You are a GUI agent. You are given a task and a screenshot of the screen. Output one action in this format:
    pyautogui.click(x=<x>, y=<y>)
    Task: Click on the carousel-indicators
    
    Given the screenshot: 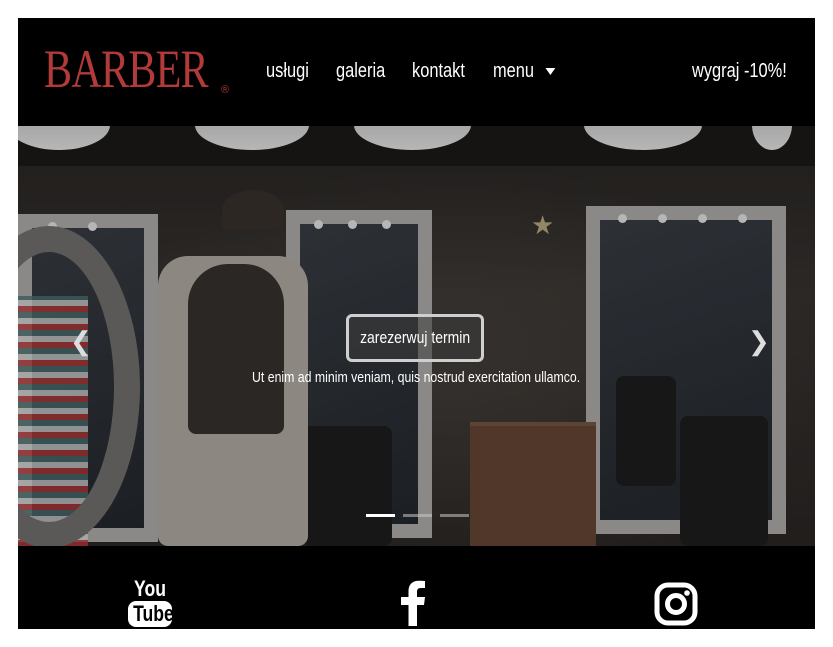 What is the action you would take?
    pyautogui.click(x=417, y=515)
    